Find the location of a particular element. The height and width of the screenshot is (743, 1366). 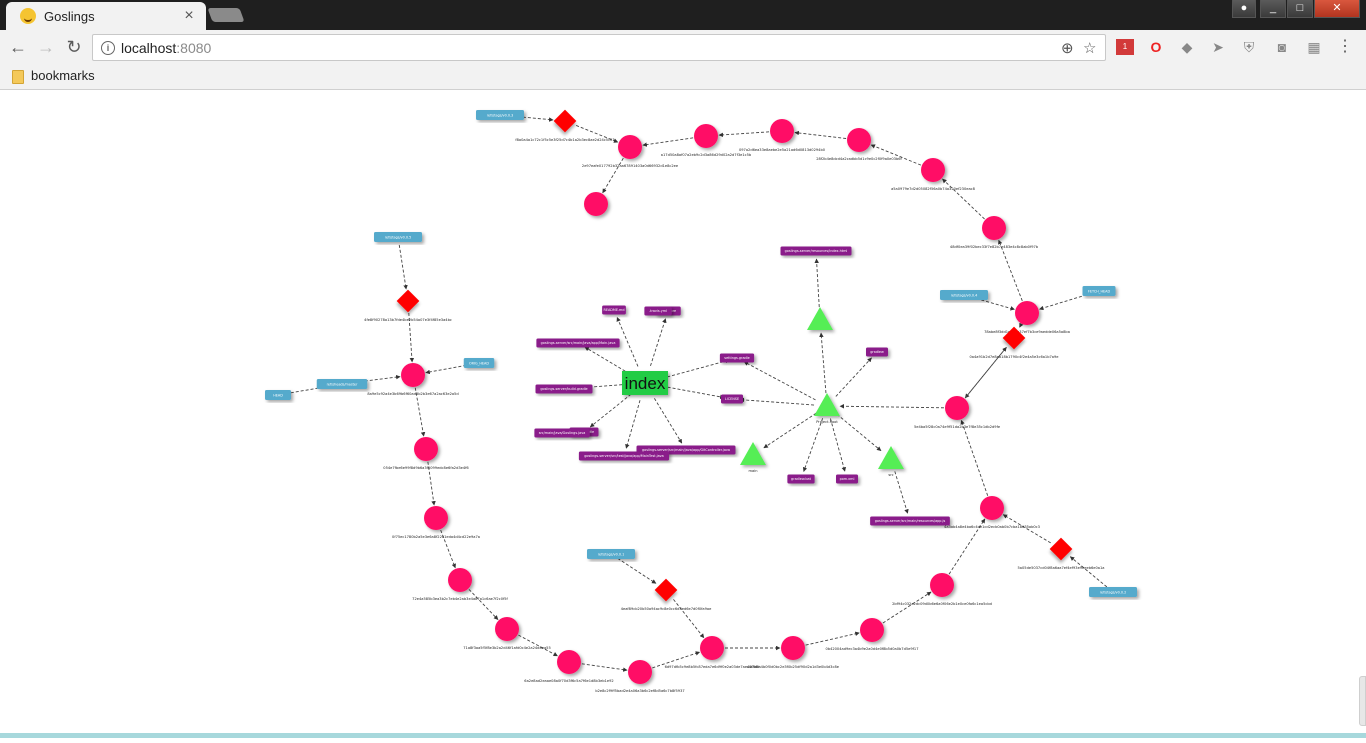

tab-close-icon: × is located at coordinates (189, 16).